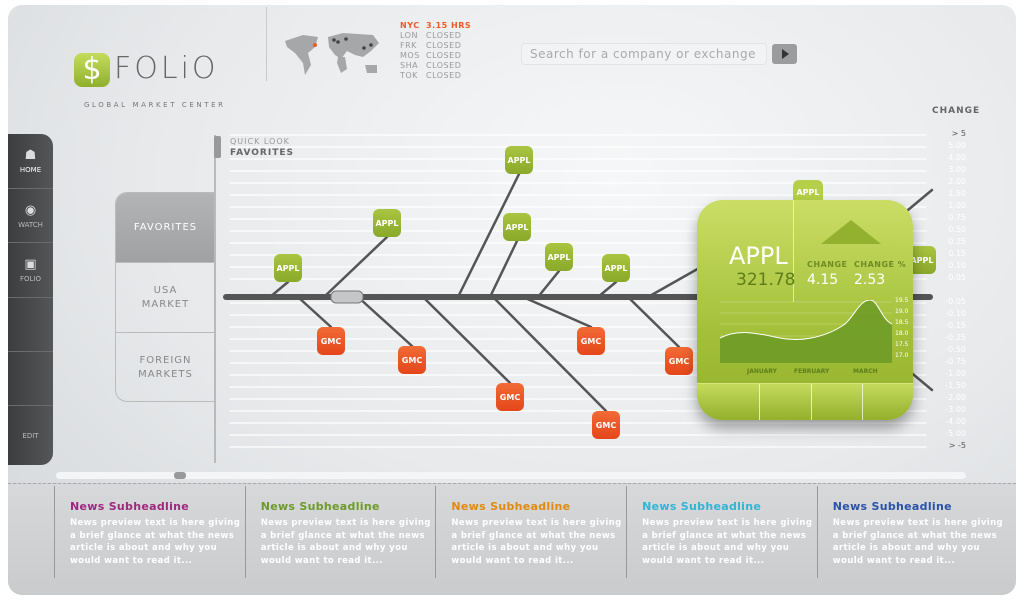 The height and width of the screenshot is (600, 1024). What do you see at coordinates (955, 385) in the screenshot?
I see `change-tick-label: -1.50` at bounding box center [955, 385].